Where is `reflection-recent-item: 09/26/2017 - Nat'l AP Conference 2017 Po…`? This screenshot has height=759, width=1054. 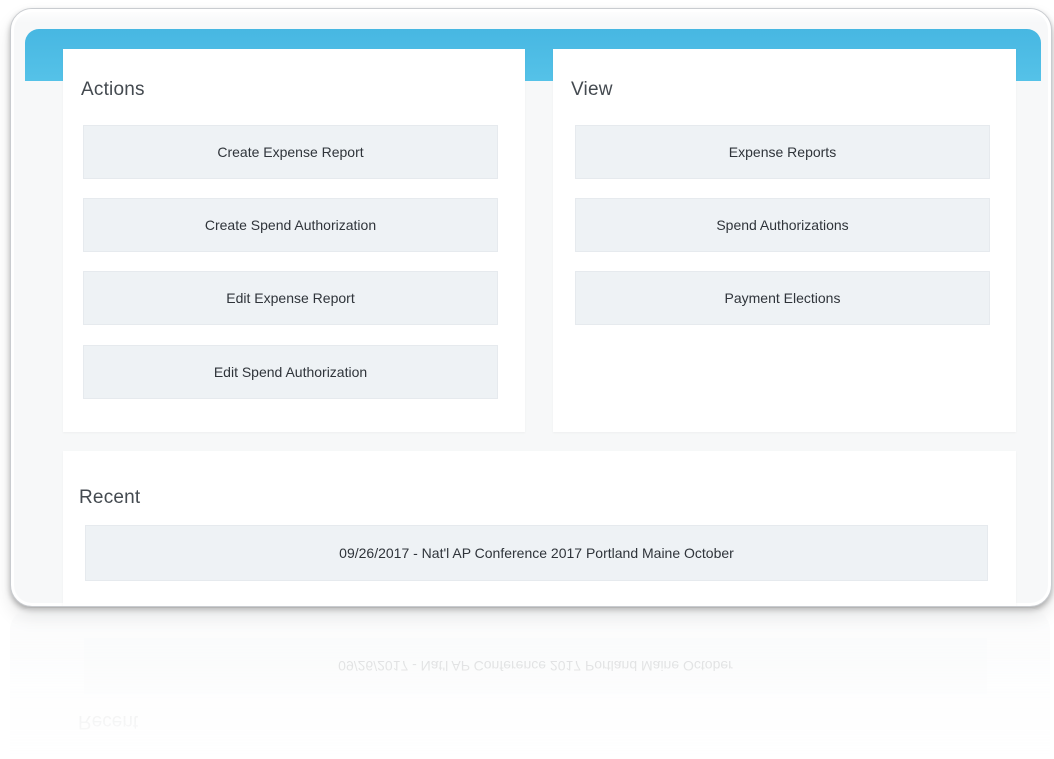
reflection-recent-item: 09/26/2017 - Nat'l AP Conference 2017 Po… is located at coordinates (535, 666).